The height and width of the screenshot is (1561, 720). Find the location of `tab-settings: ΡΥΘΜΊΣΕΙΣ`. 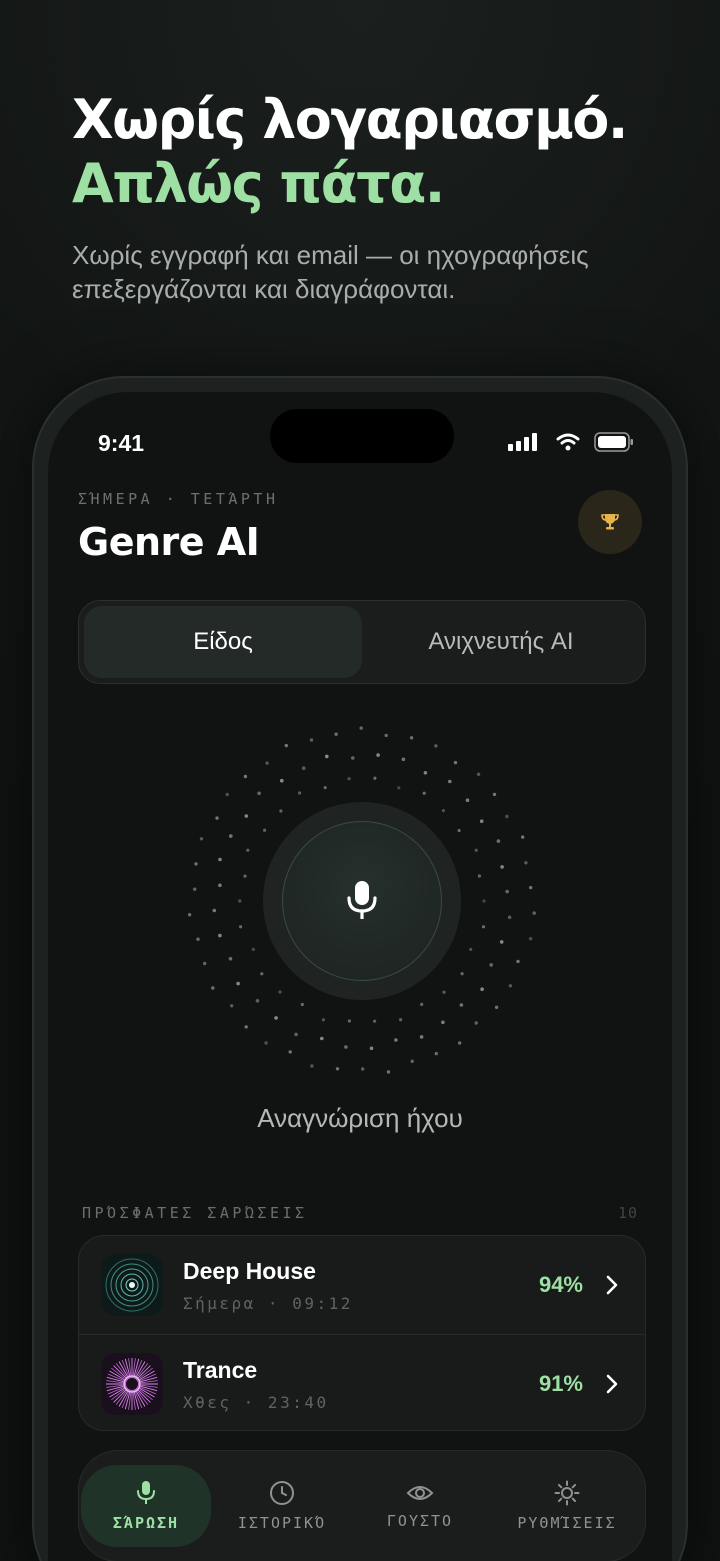

tab-settings: ΡΥΘΜΊΣΕΙΣ is located at coordinates (567, 1506).